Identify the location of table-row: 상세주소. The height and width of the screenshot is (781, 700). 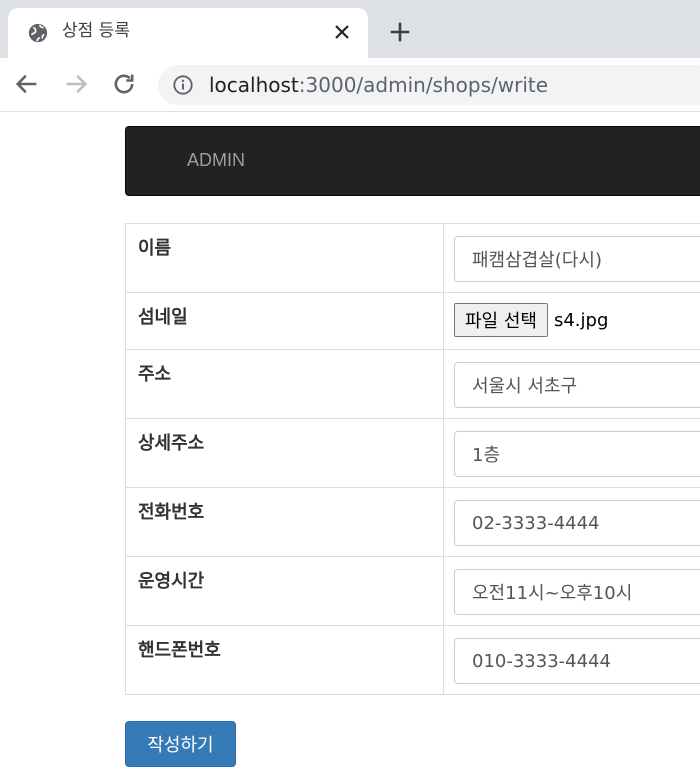
(412, 453).